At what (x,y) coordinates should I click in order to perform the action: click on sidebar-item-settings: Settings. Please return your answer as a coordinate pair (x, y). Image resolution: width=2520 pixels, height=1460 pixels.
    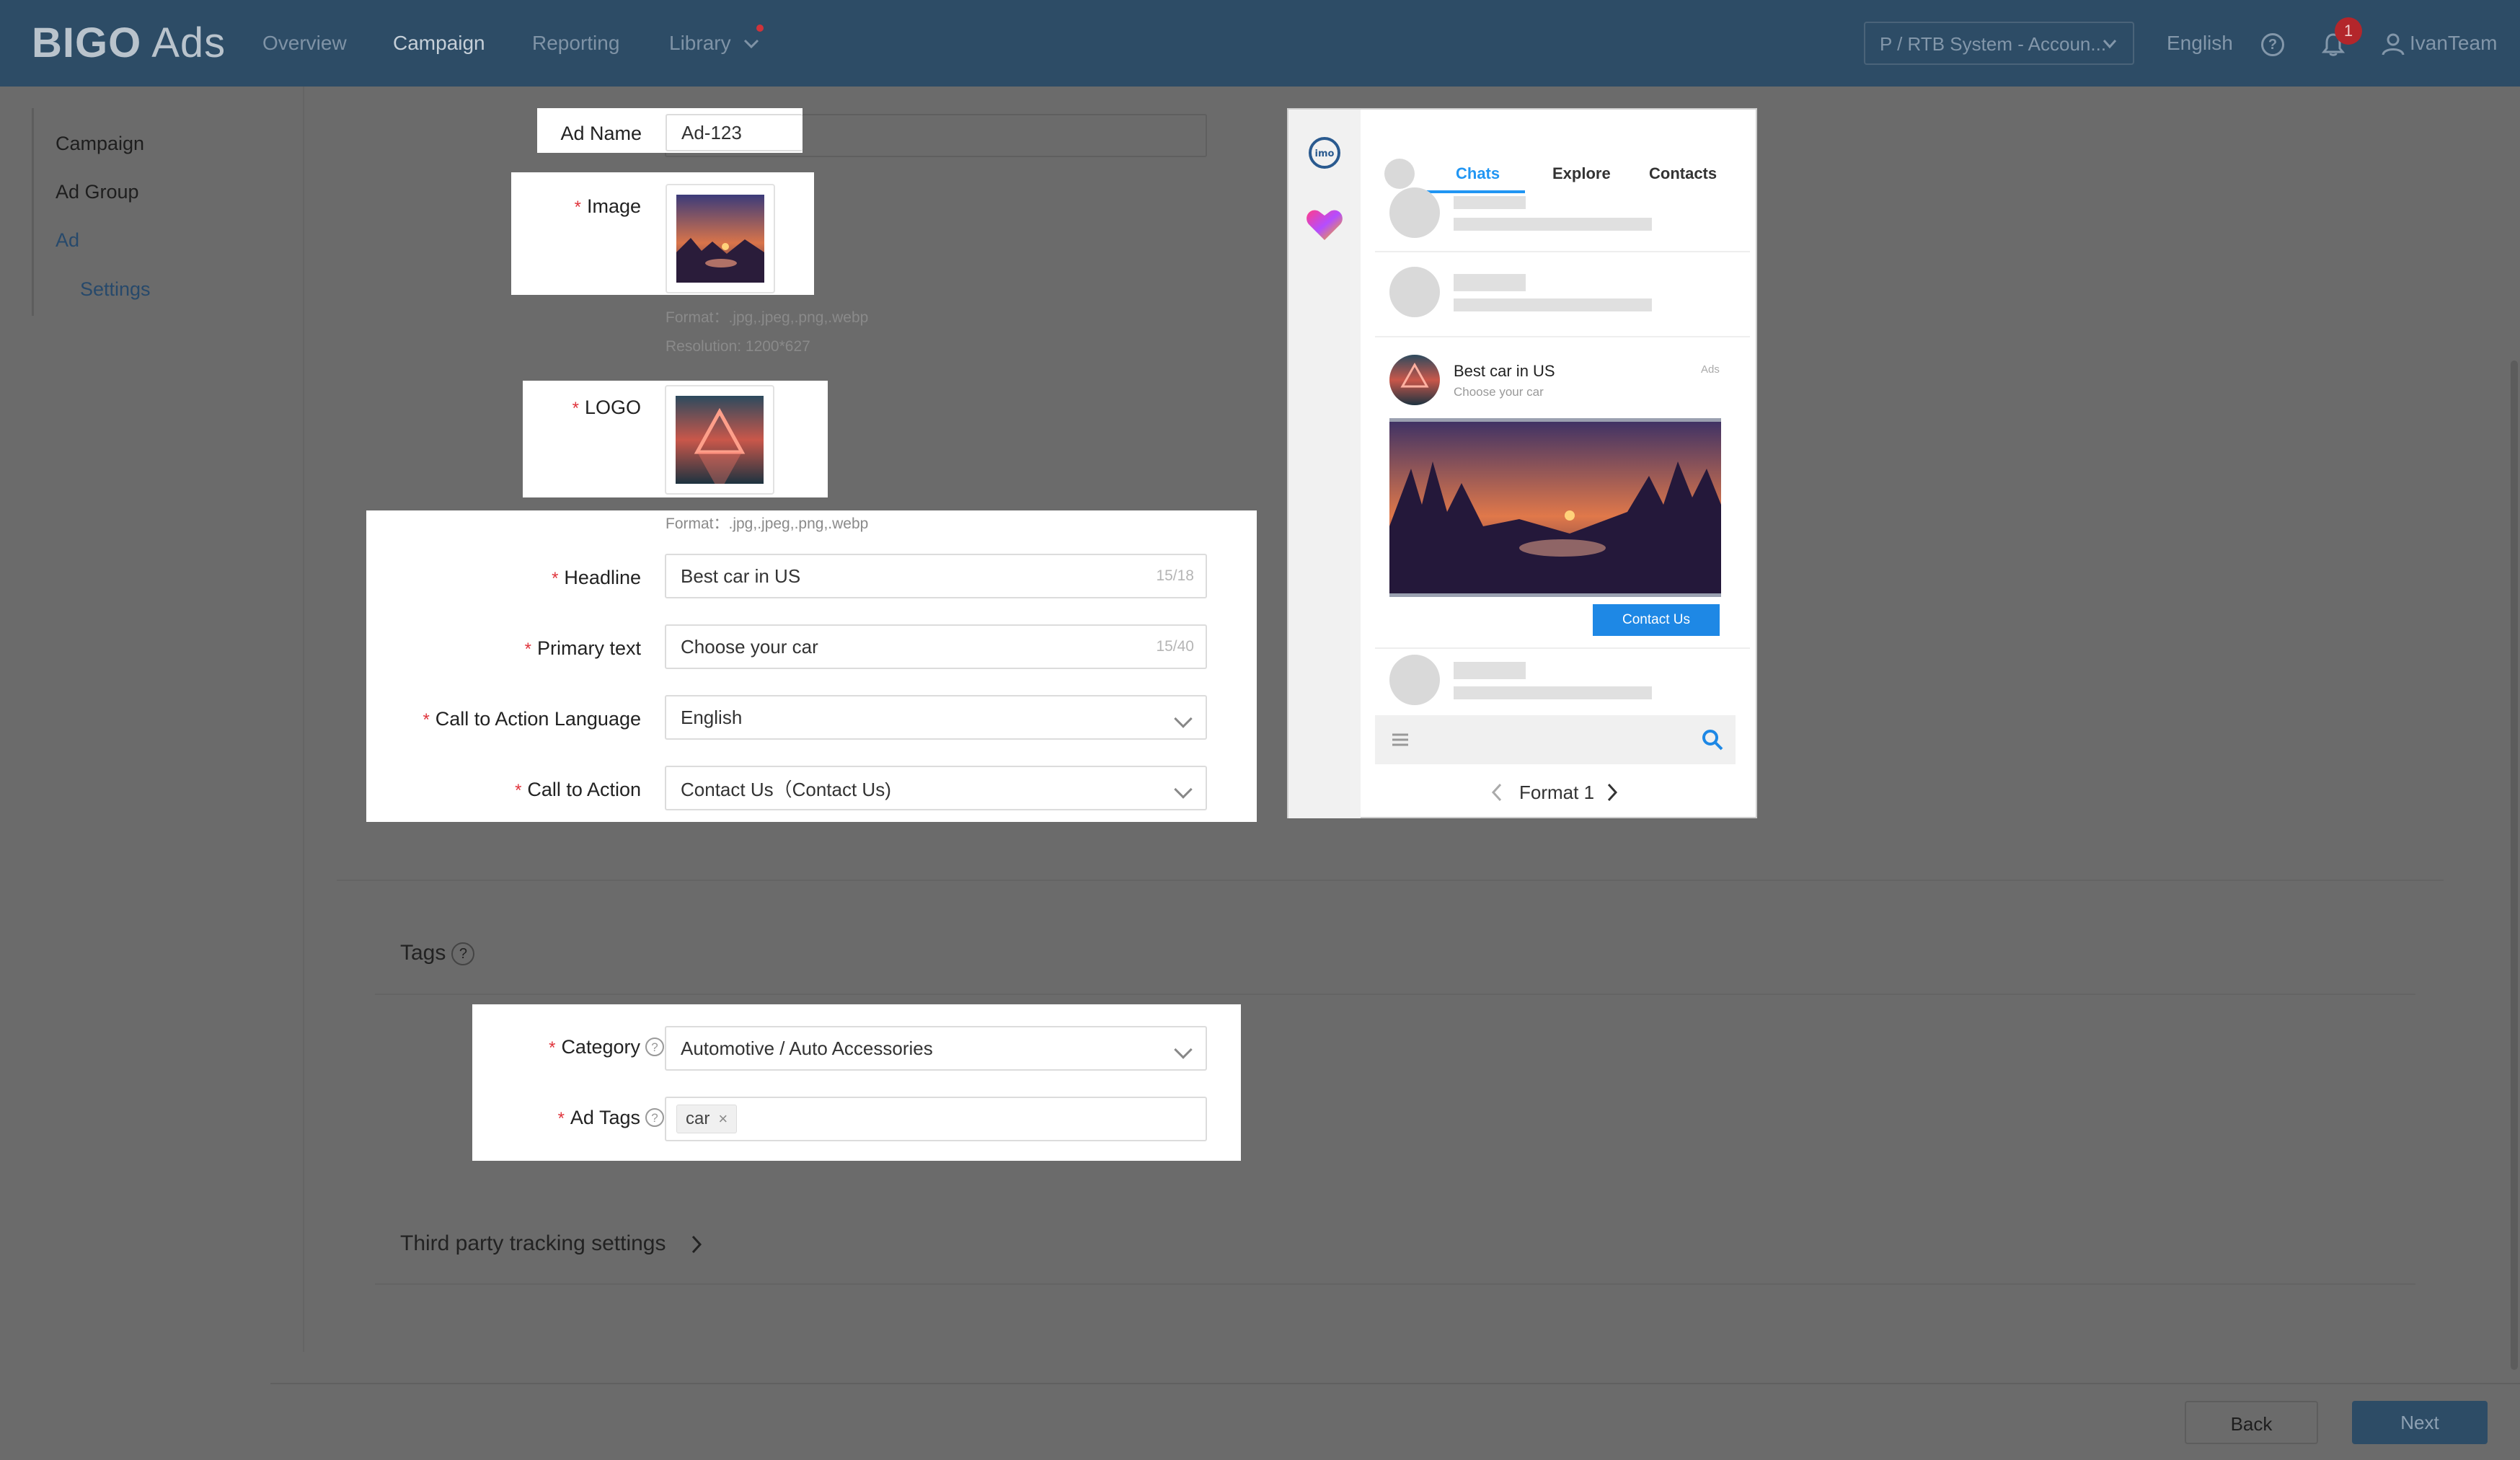
    Looking at the image, I should click on (115, 290).